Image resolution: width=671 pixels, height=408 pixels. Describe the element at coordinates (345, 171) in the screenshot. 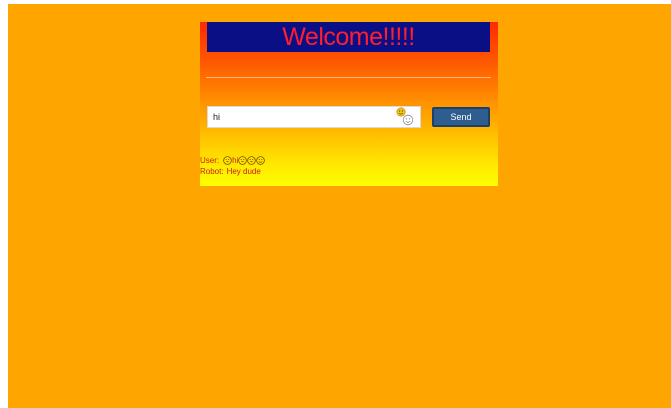

I see `chat-message-robot: Robot: Hey dude` at that location.